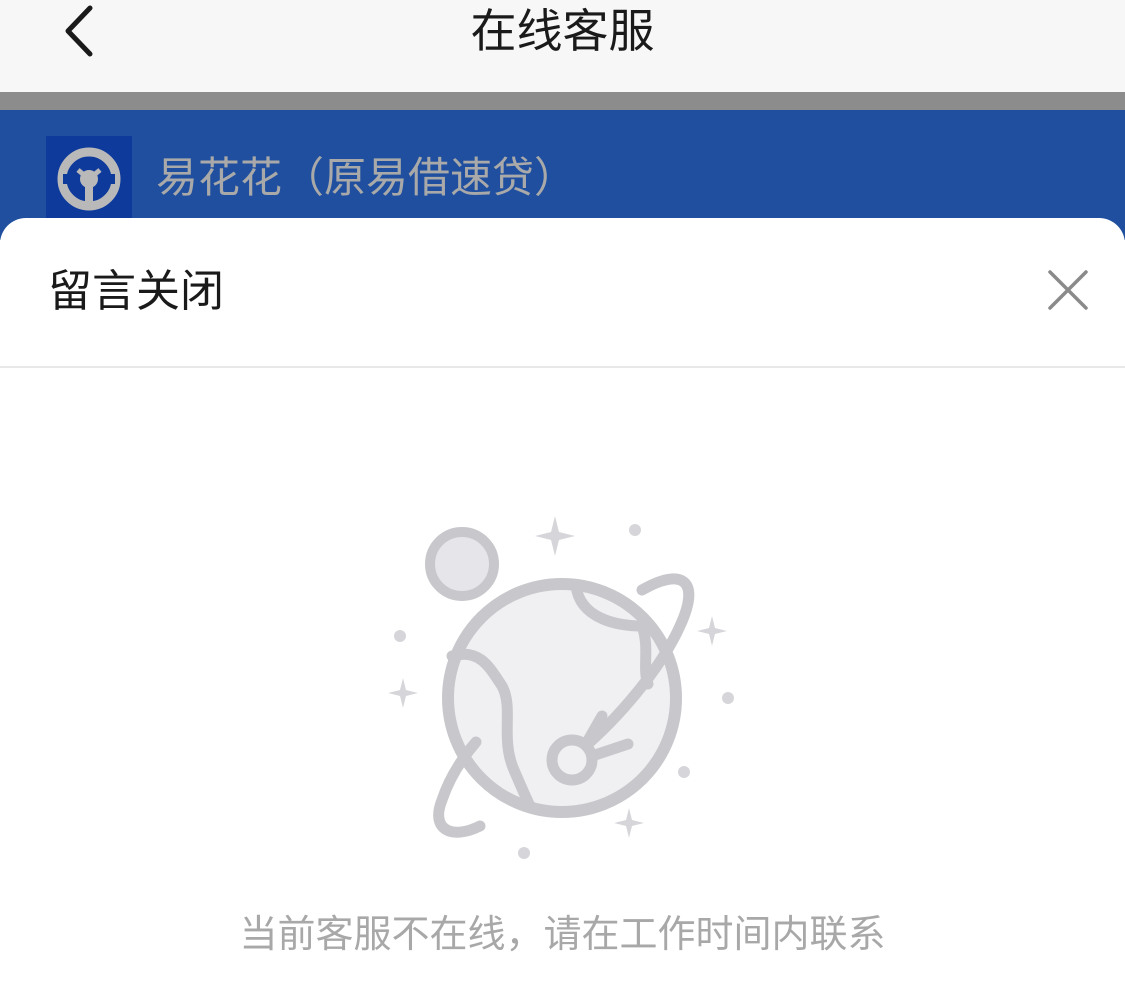 The height and width of the screenshot is (996, 1125). Describe the element at coordinates (89, 179) in the screenshot. I see `brand-logo-icon` at that location.